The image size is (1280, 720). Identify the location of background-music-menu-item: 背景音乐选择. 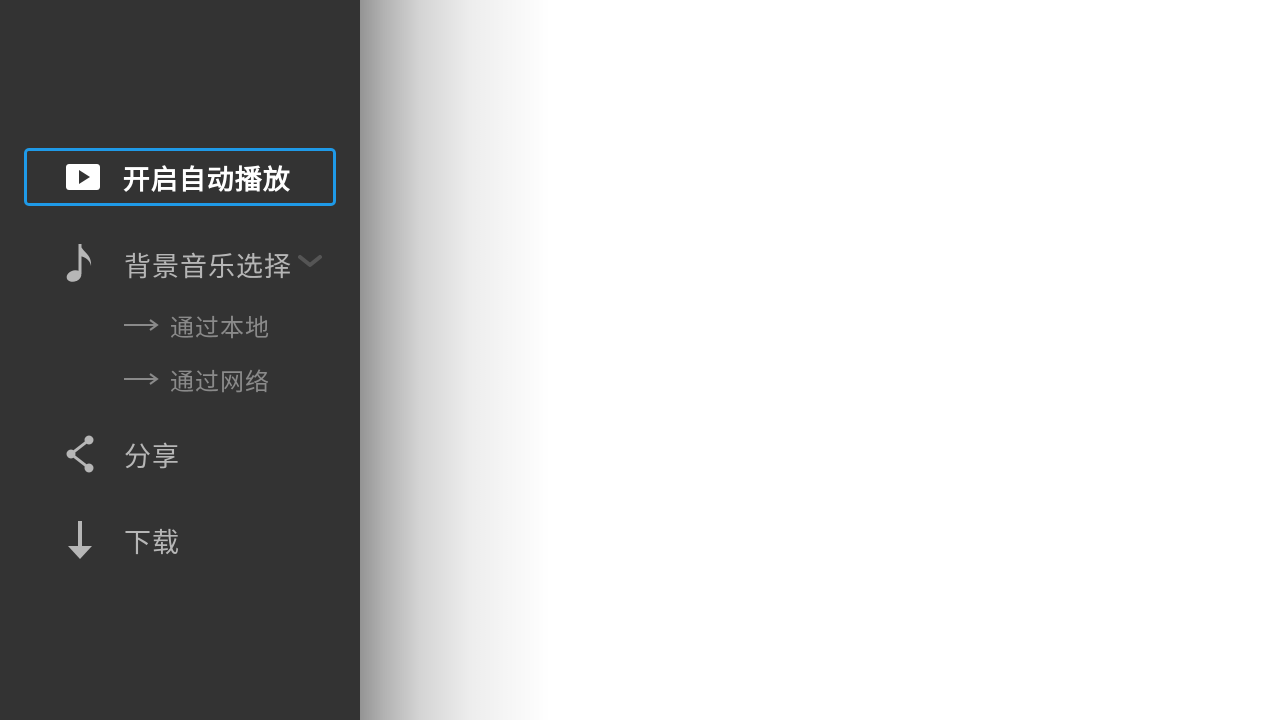
(180, 264).